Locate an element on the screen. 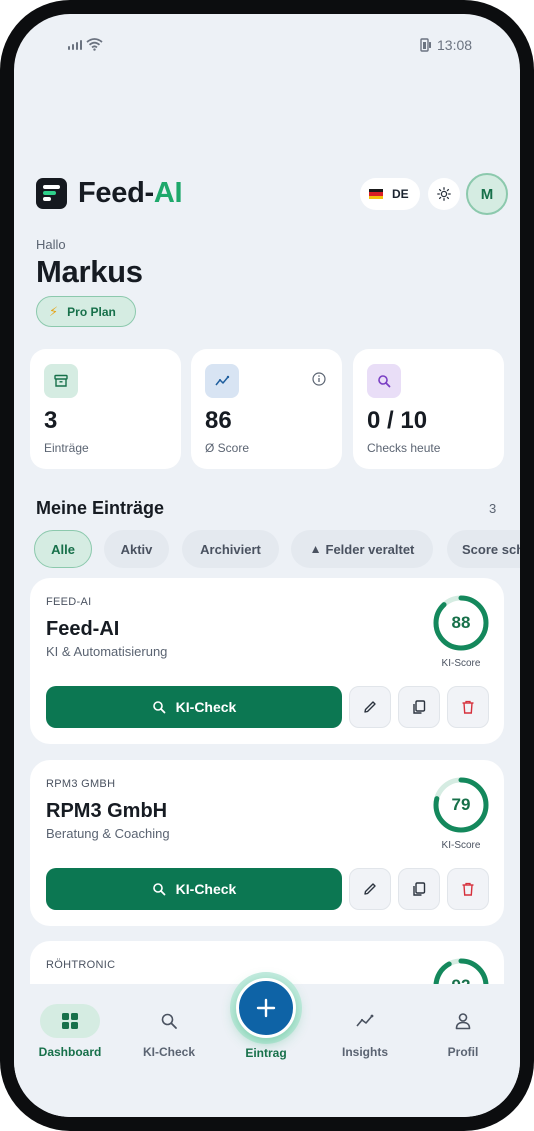 The image size is (534, 1131). score-value: 79 is located at coordinates (461, 804).